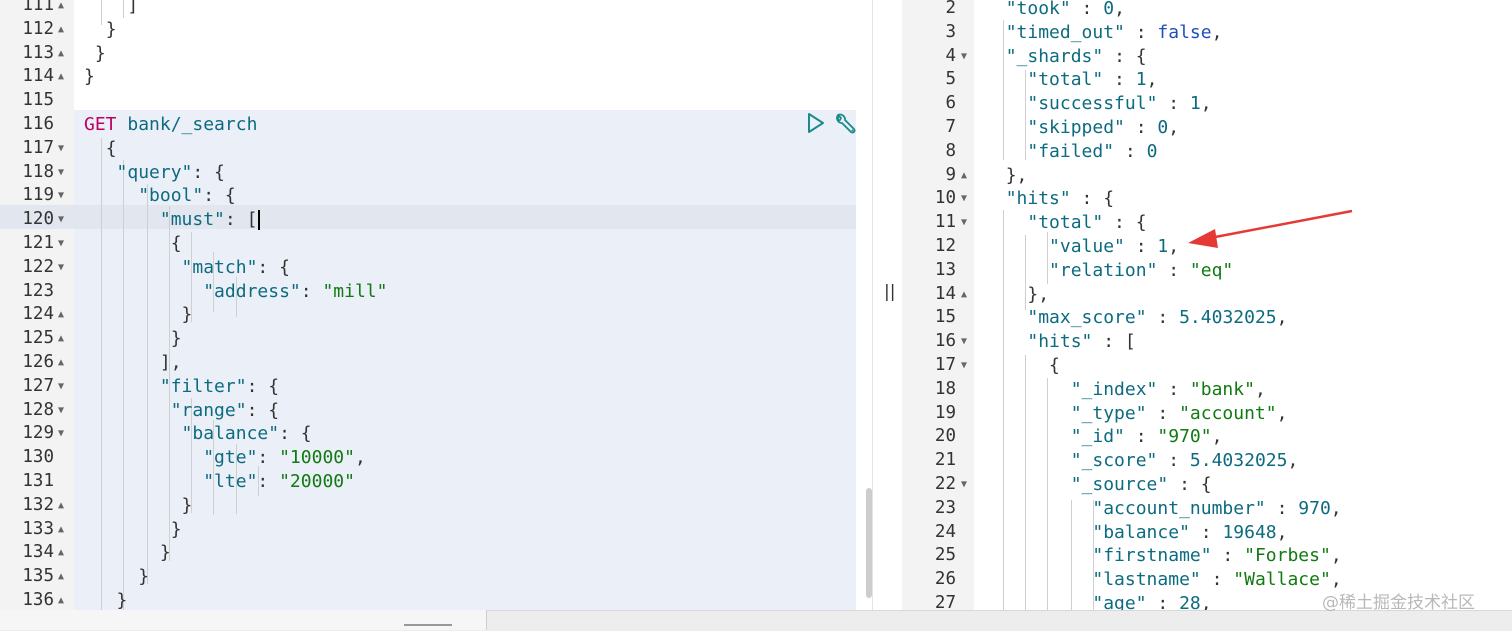 The image size is (1512, 632). Describe the element at coordinates (38, 457) in the screenshot. I see `line-number: 130` at that location.